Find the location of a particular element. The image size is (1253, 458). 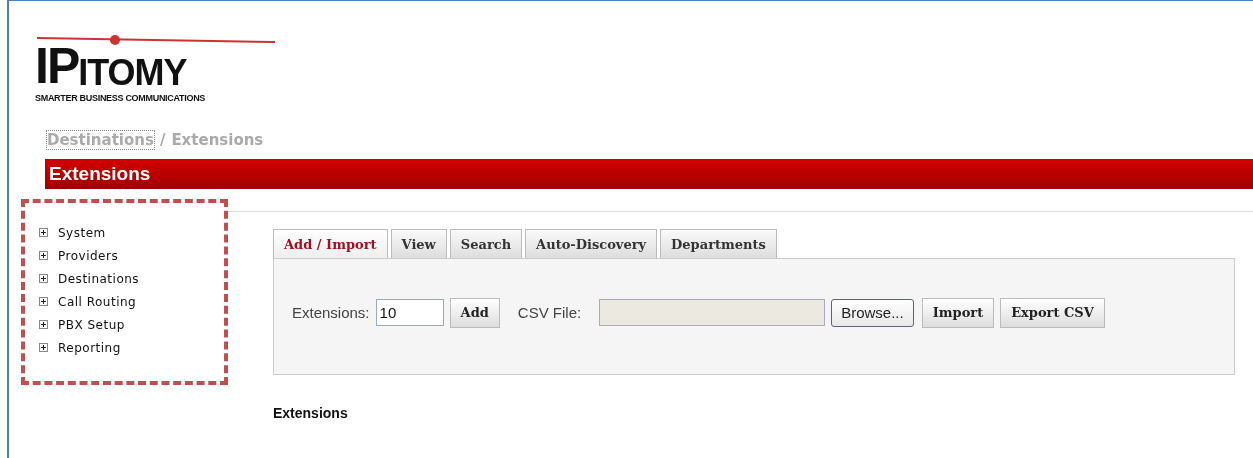

extensions-field: 10 is located at coordinates (409, 312).